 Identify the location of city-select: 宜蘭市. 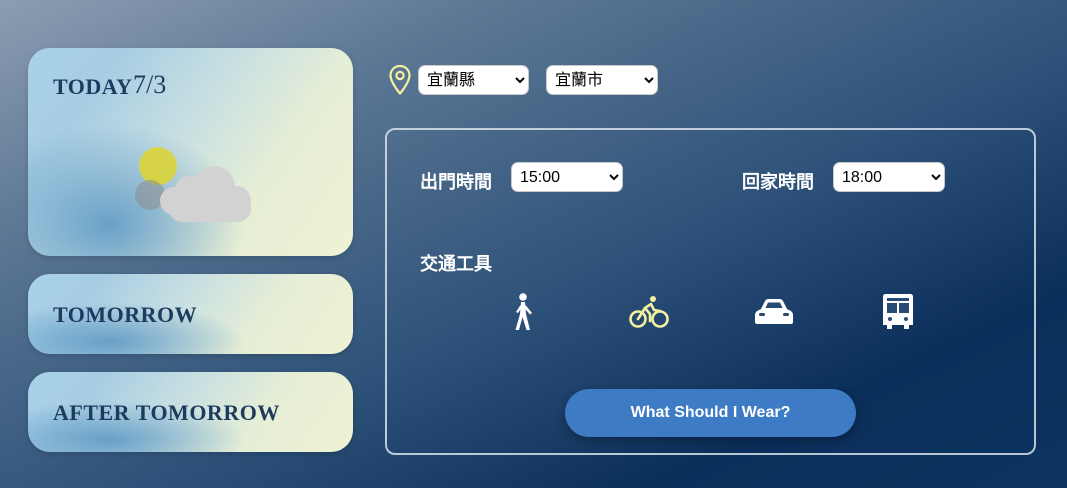
(602, 80).